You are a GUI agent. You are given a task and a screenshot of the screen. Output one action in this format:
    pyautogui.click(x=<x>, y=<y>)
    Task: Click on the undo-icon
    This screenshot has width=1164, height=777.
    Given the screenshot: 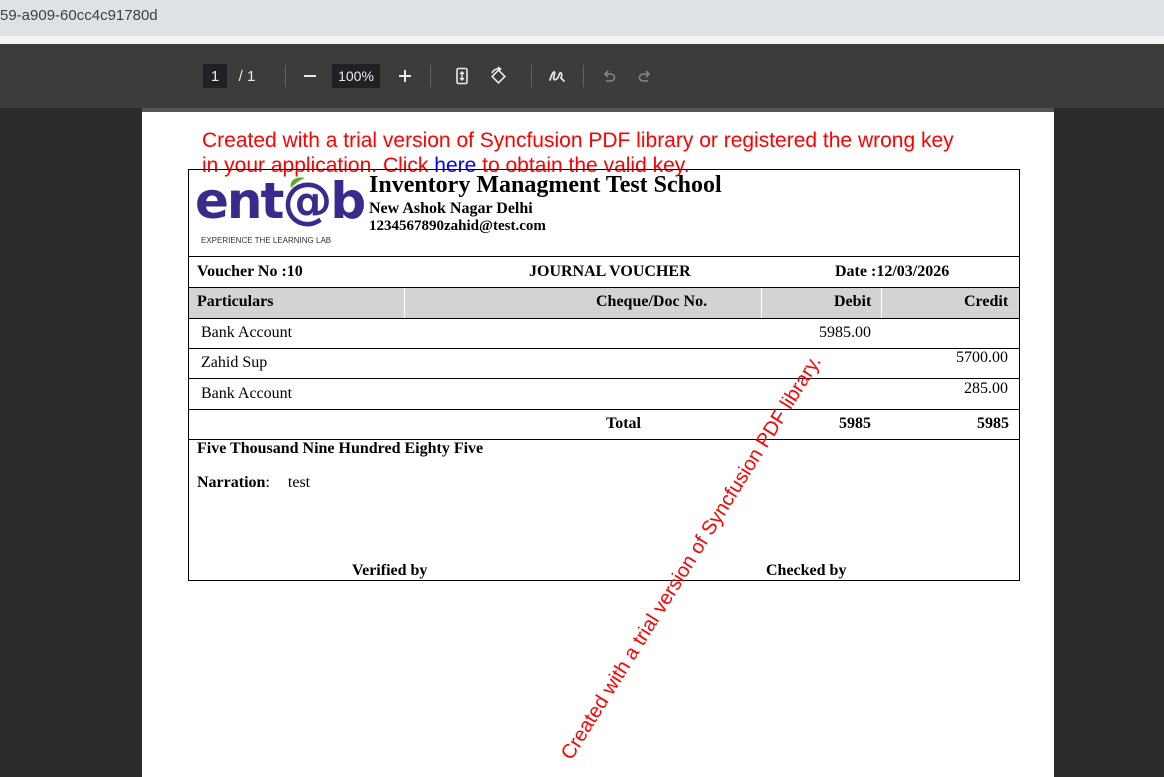 What is the action you would take?
    pyautogui.click(x=609, y=76)
    